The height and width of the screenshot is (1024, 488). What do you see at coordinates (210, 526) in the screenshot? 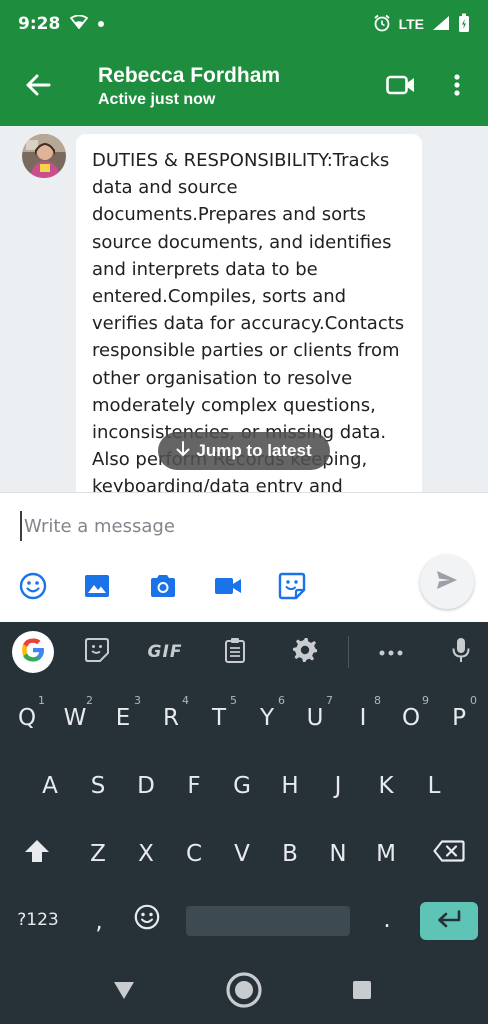
I see `message-input` at bounding box center [210, 526].